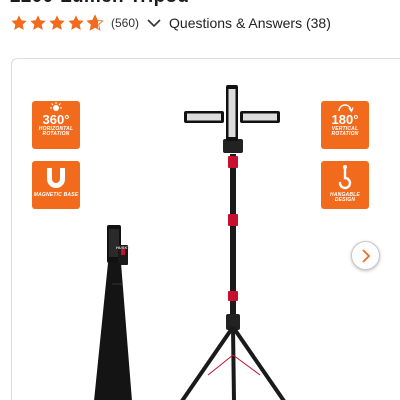 The height and width of the screenshot is (400, 400). What do you see at coordinates (99, 4) in the screenshot?
I see `product-title: 2200-Lumen Tripod` at bounding box center [99, 4].